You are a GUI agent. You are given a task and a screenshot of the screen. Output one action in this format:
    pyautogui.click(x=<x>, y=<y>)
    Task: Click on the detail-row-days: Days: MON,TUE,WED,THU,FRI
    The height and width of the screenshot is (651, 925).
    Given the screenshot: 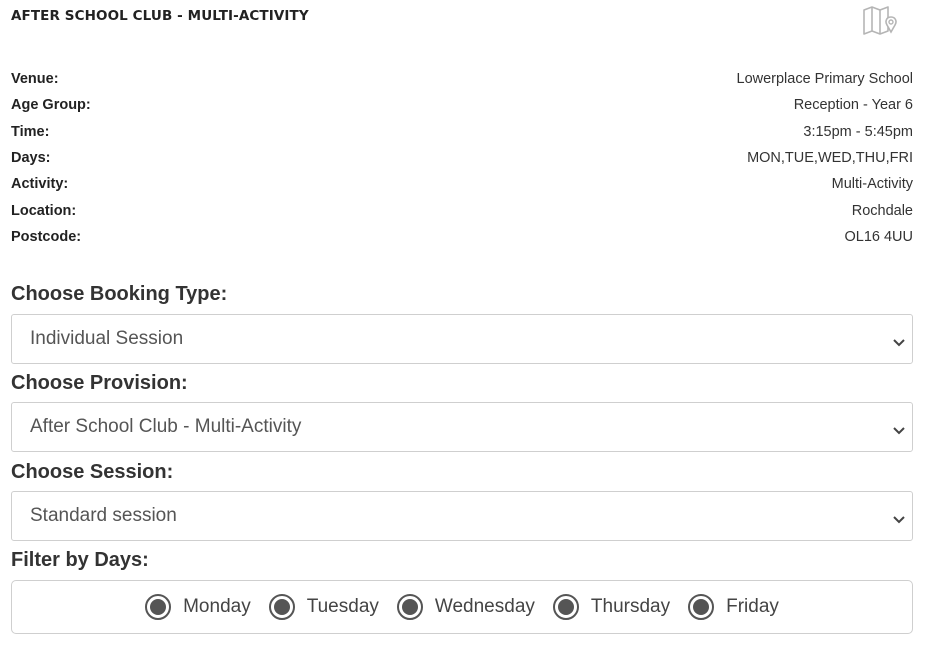 What is the action you would take?
    pyautogui.click(x=462, y=158)
    